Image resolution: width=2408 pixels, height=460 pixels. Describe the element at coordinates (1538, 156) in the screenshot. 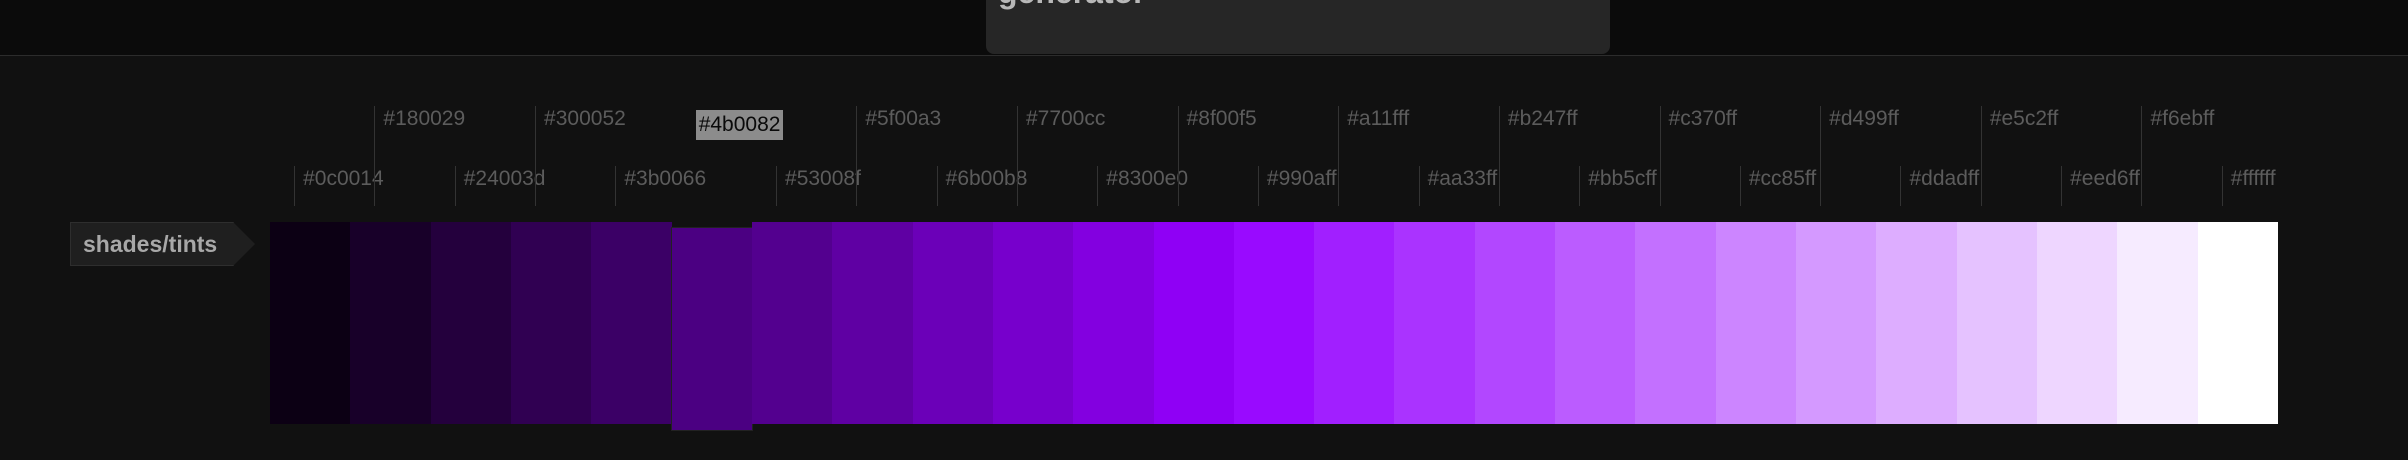

I see `hex-label: #b247ff` at that location.